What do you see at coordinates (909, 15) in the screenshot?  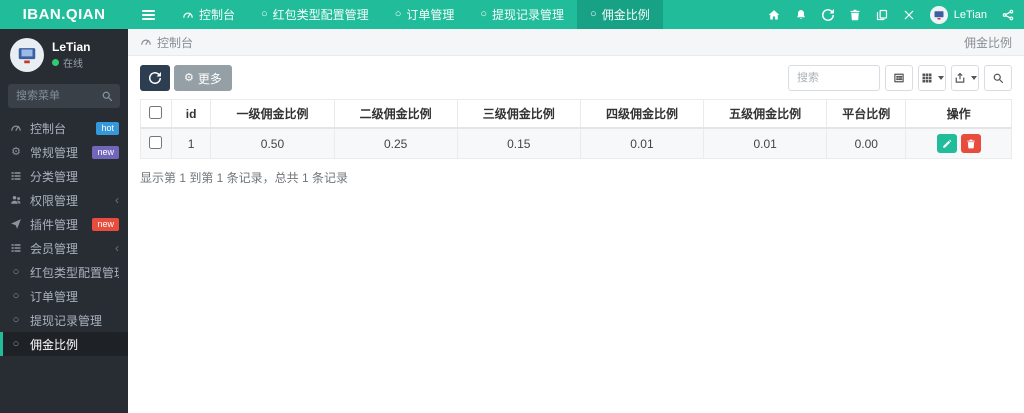 I see `fullscreen-icon` at bounding box center [909, 15].